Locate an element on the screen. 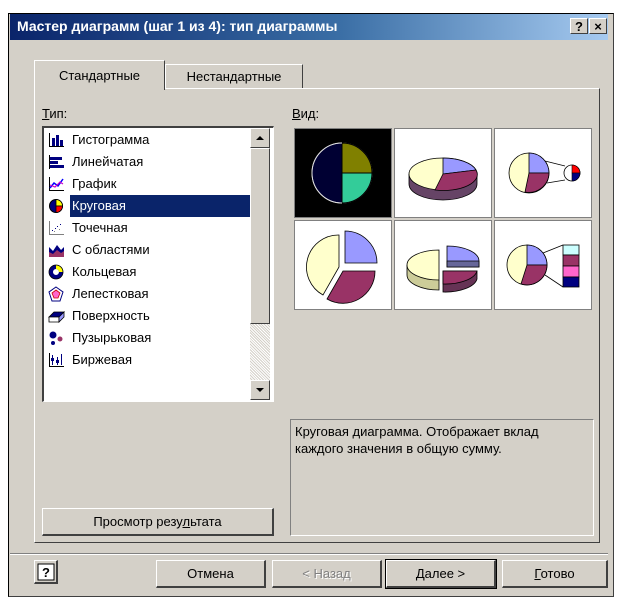  footer-separator is located at coordinates (309, 554).